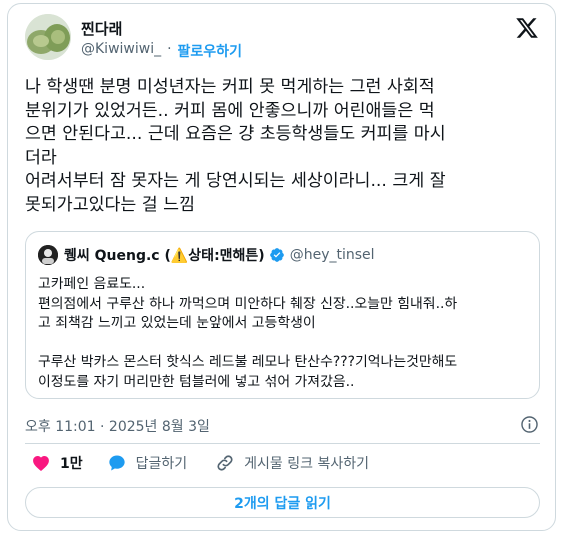 Image resolution: width=564 pixels, height=534 pixels. What do you see at coordinates (282, 443) in the screenshot?
I see `divider` at bounding box center [282, 443].